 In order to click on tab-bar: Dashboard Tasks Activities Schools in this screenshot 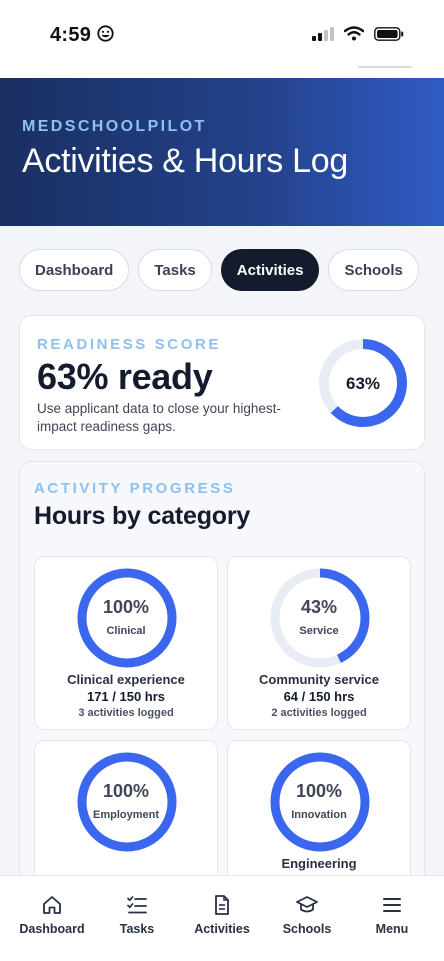, I will do `click(219, 270)`.